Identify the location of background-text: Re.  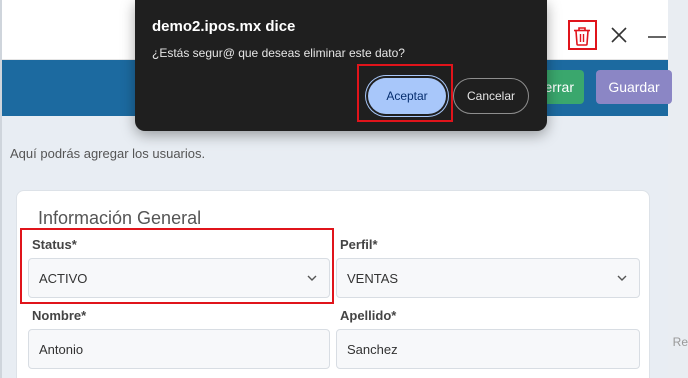
(680, 342).